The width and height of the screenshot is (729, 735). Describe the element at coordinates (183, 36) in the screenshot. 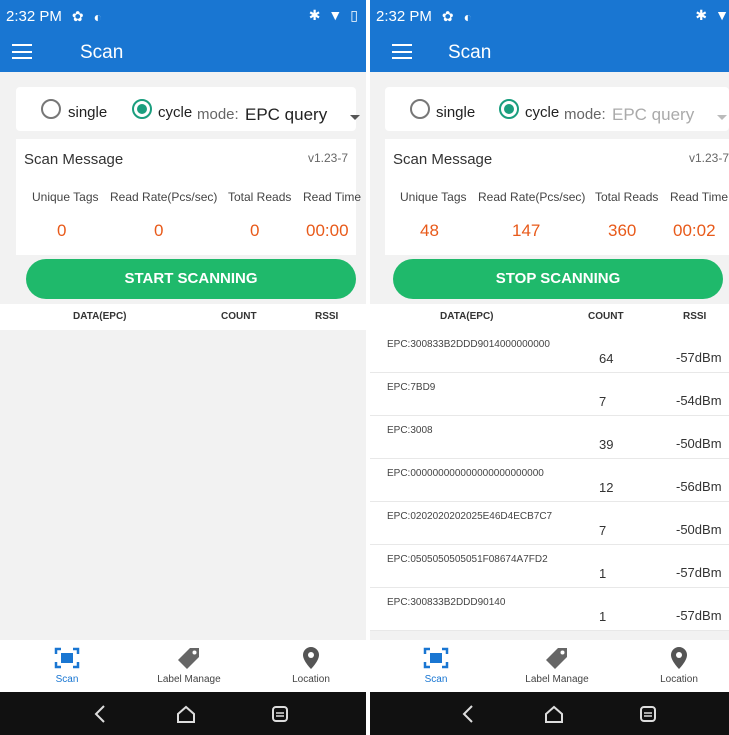

I see `app-bar: 2:32 PM ✿ ◐ ✱ ▼ ▯ Scan` at that location.